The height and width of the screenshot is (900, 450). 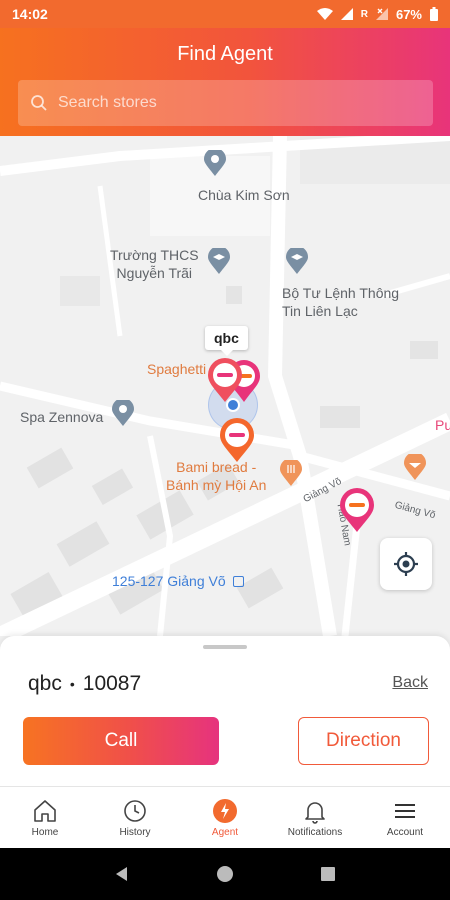 What do you see at coordinates (45, 683) in the screenshot?
I see `agent-name: qbc` at bounding box center [45, 683].